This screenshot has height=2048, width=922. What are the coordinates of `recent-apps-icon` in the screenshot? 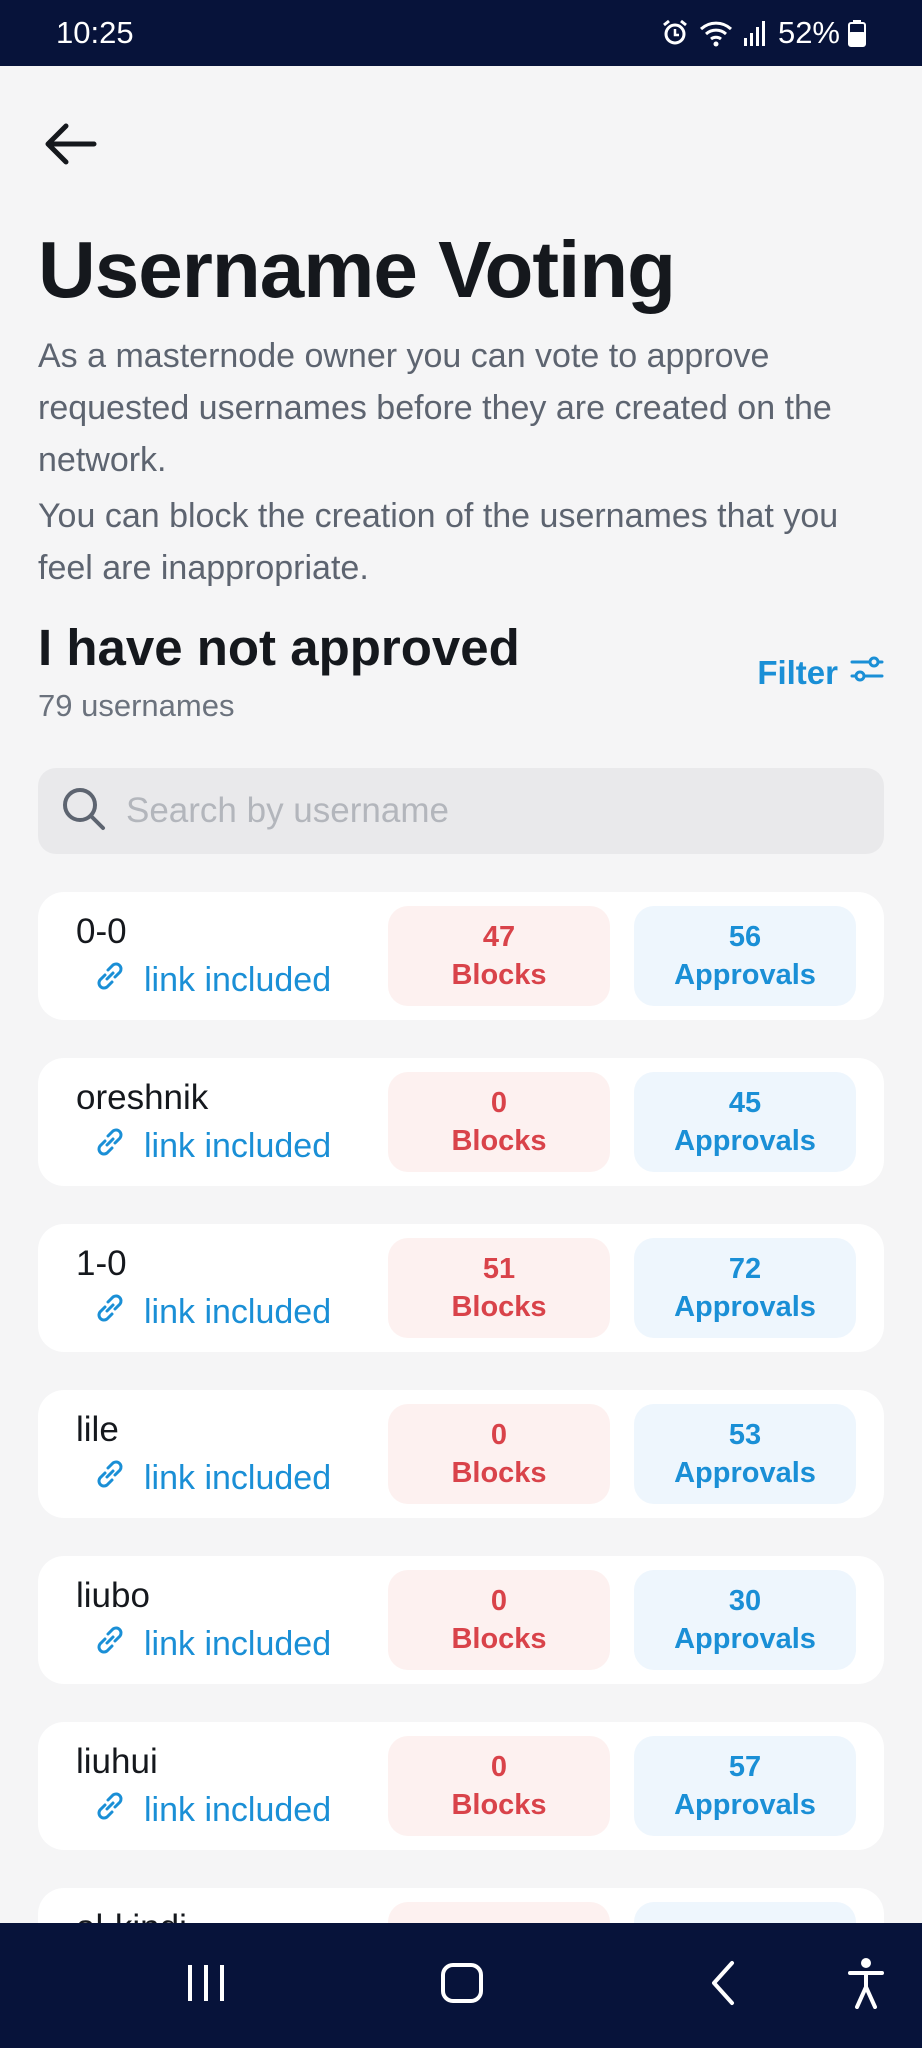 It's located at (206, 1988).